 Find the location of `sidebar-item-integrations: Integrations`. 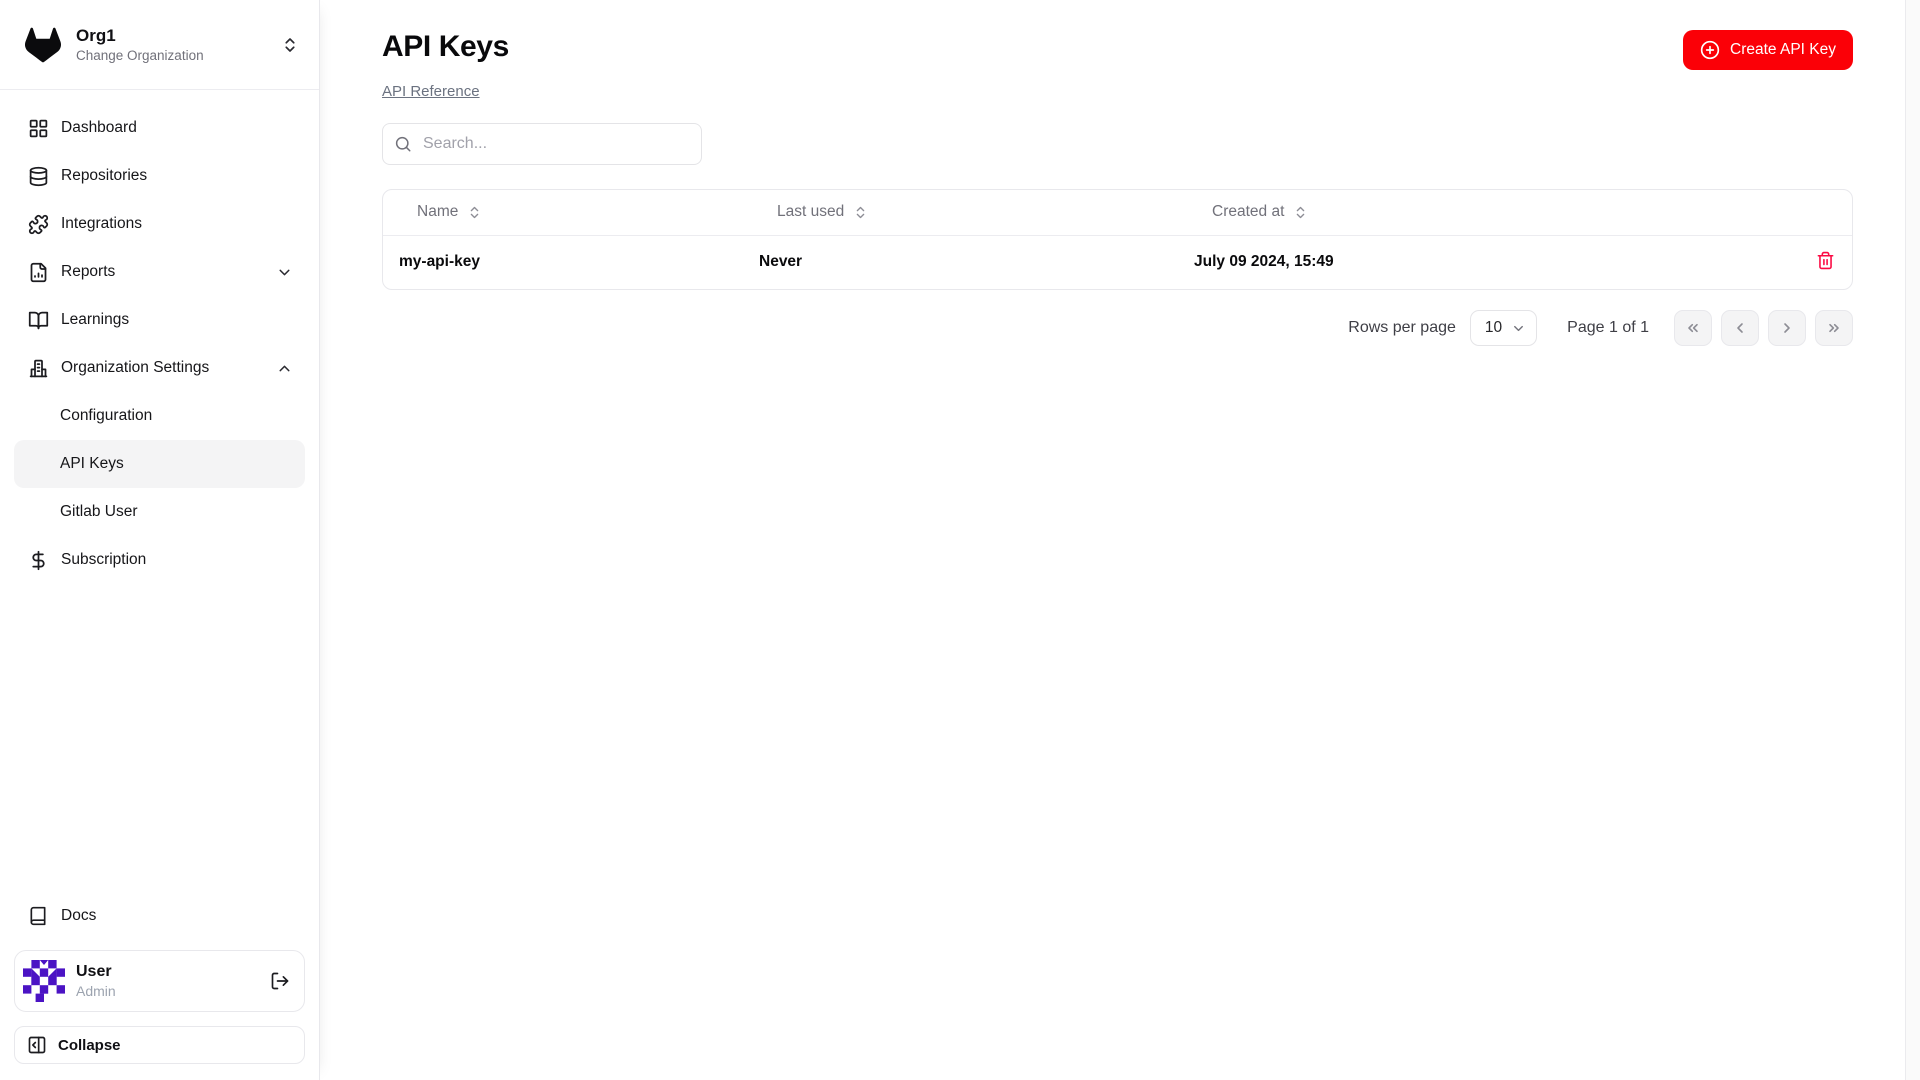

sidebar-item-integrations: Integrations is located at coordinates (159, 224).